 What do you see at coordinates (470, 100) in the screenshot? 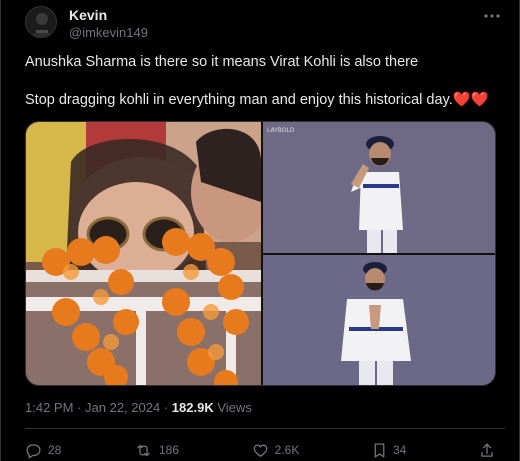
I see `heart-emoji: ❤️❤️` at bounding box center [470, 100].